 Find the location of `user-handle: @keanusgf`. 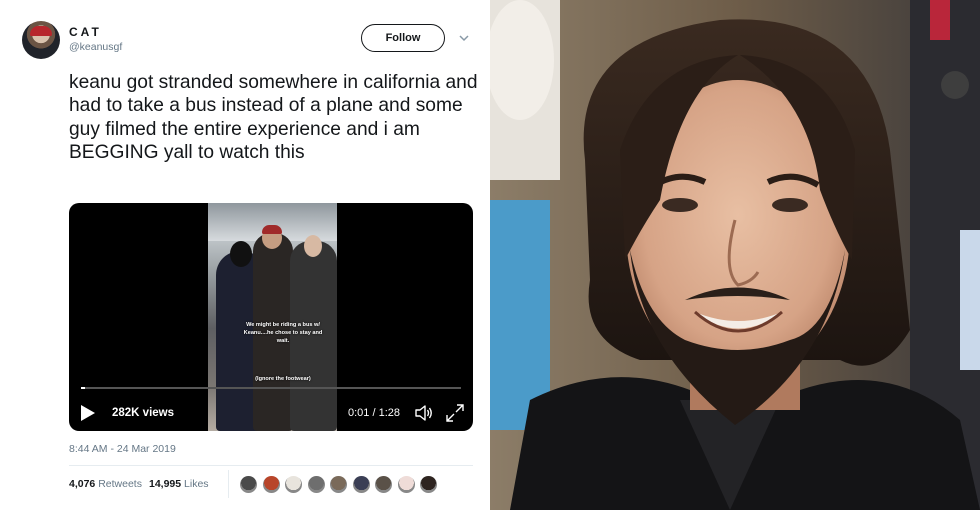

user-handle: @keanusgf is located at coordinates (95, 47).